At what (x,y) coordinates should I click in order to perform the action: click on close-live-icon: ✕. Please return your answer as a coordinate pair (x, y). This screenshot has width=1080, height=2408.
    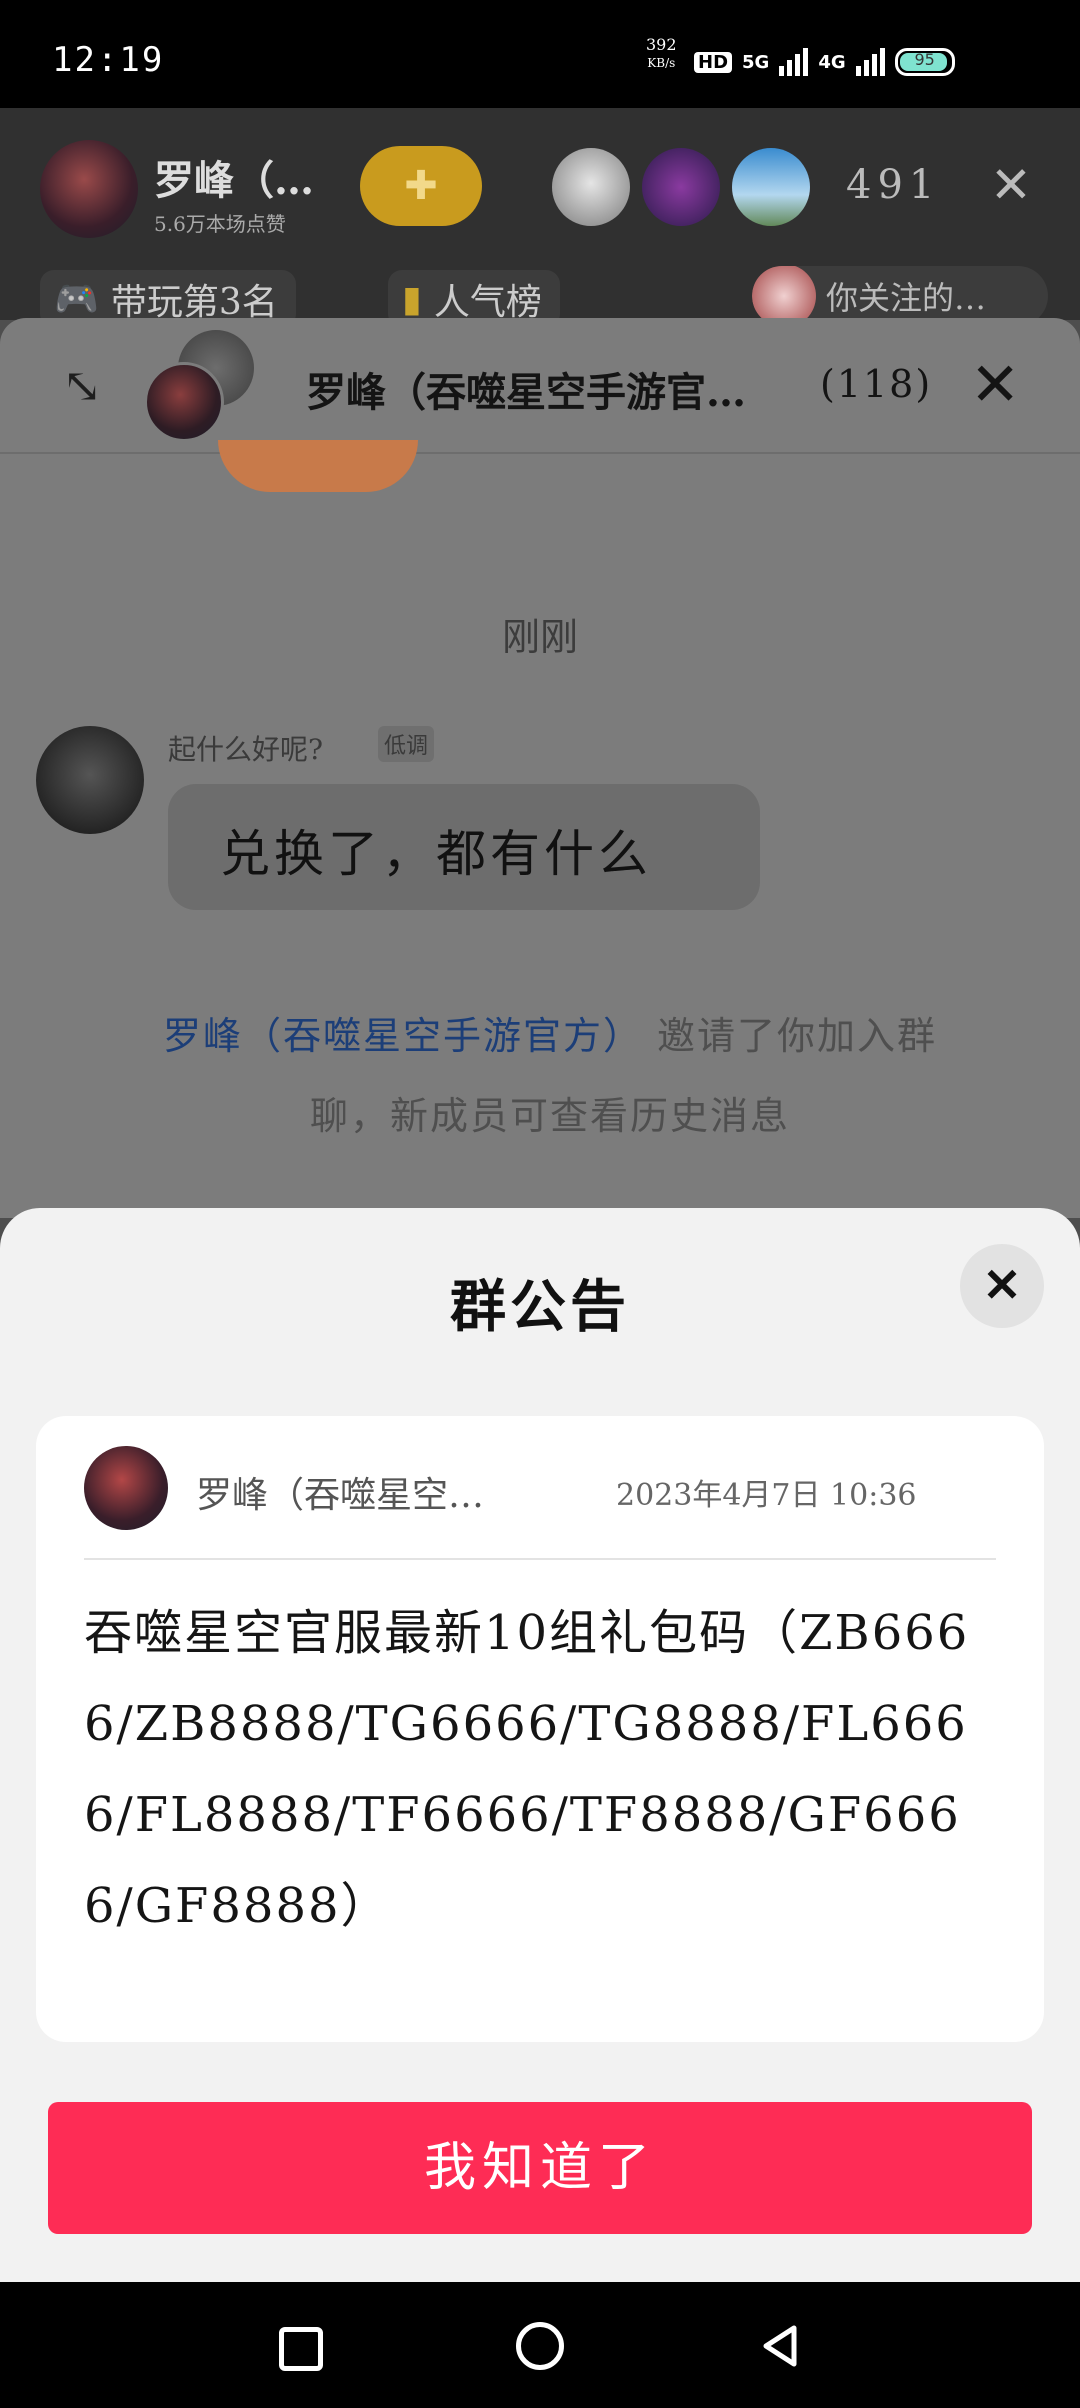
    Looking at the image, I should click on (1011, 185).